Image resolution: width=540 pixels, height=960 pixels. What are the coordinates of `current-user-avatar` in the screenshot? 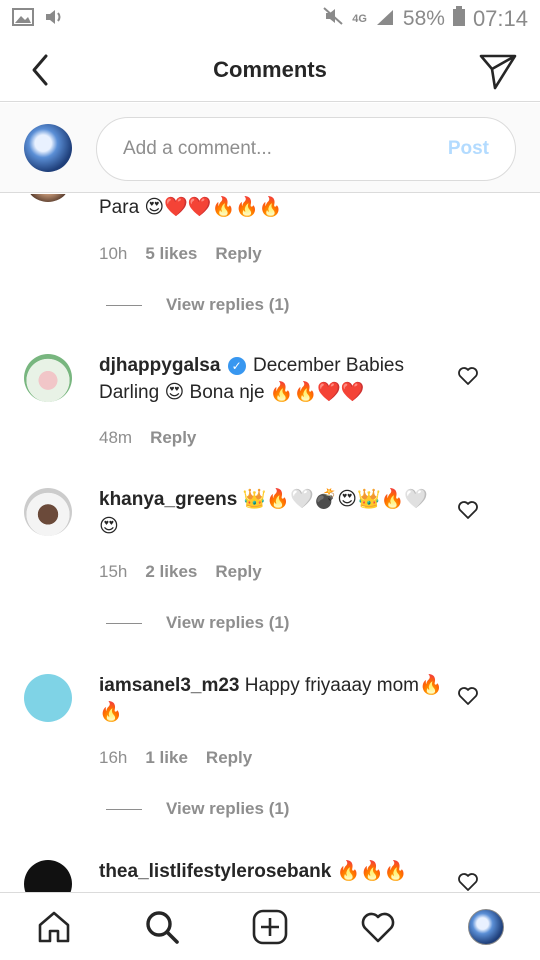 It's located at (48, 148).